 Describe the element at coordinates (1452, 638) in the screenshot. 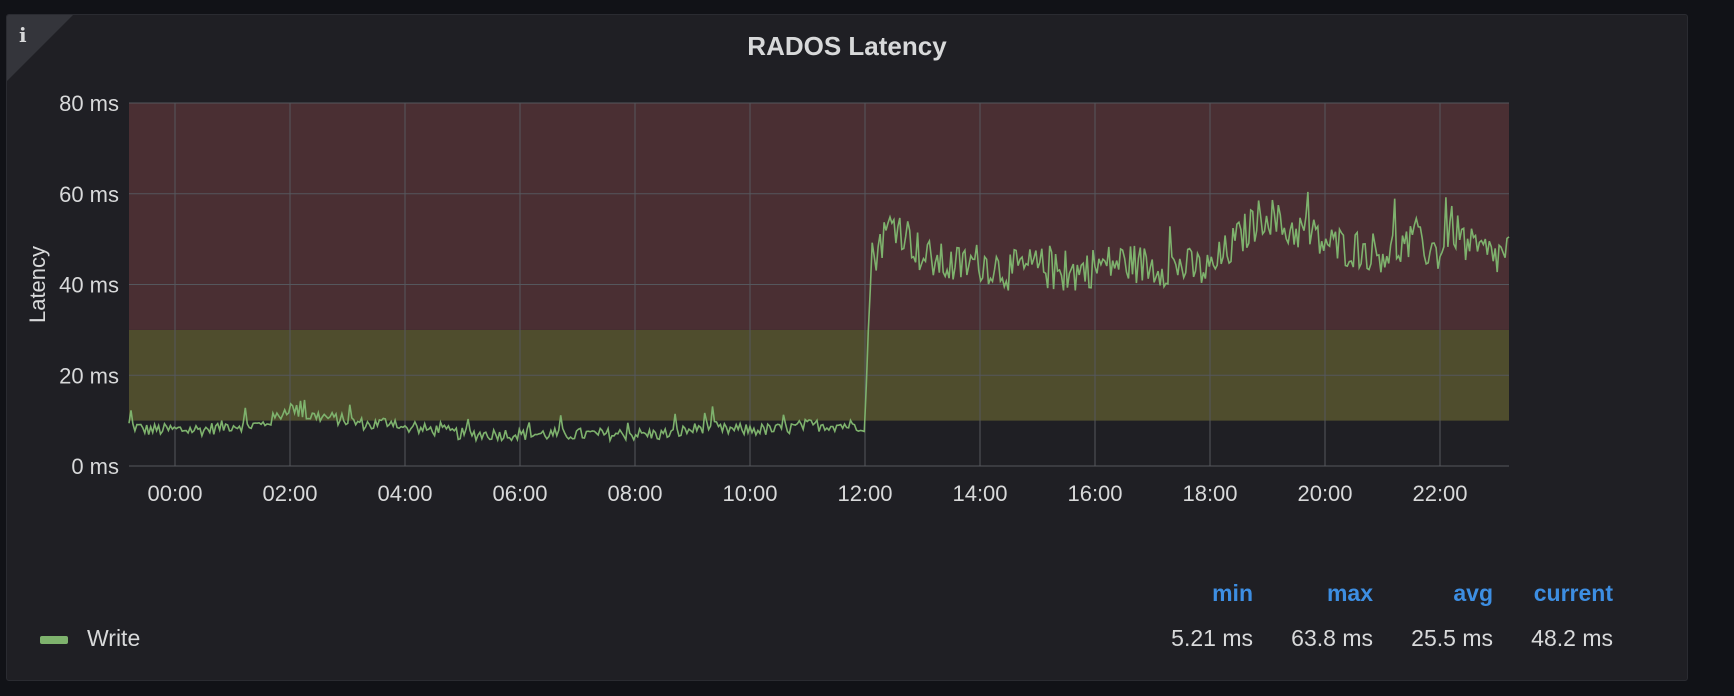

I see `legend-value-avg: 25.5 ms` at that location.